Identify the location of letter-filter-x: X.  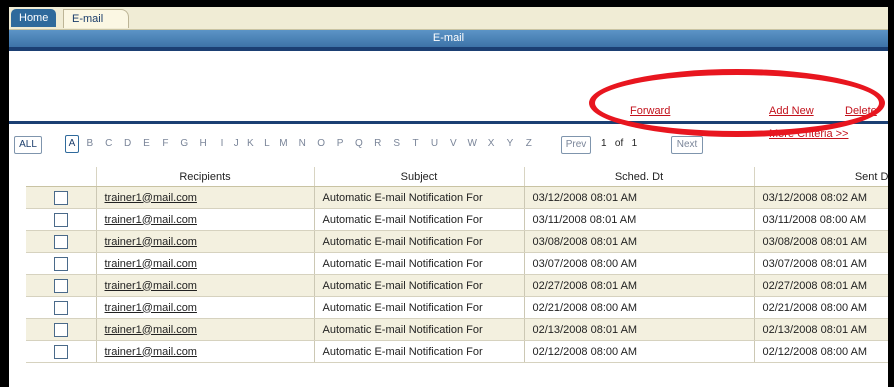
(491, 144).